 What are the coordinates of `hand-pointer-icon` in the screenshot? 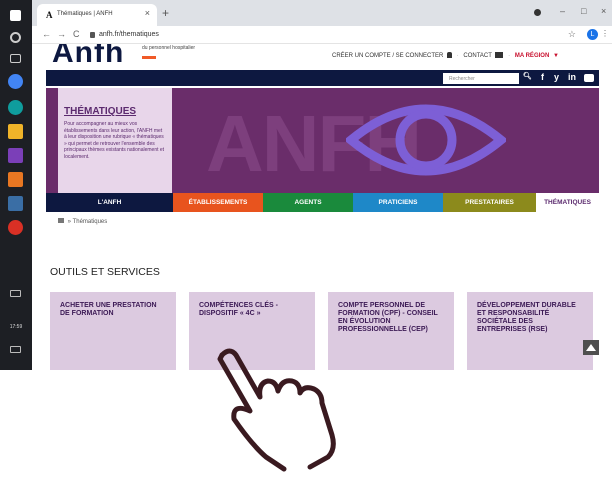 It's located at (276, 410).